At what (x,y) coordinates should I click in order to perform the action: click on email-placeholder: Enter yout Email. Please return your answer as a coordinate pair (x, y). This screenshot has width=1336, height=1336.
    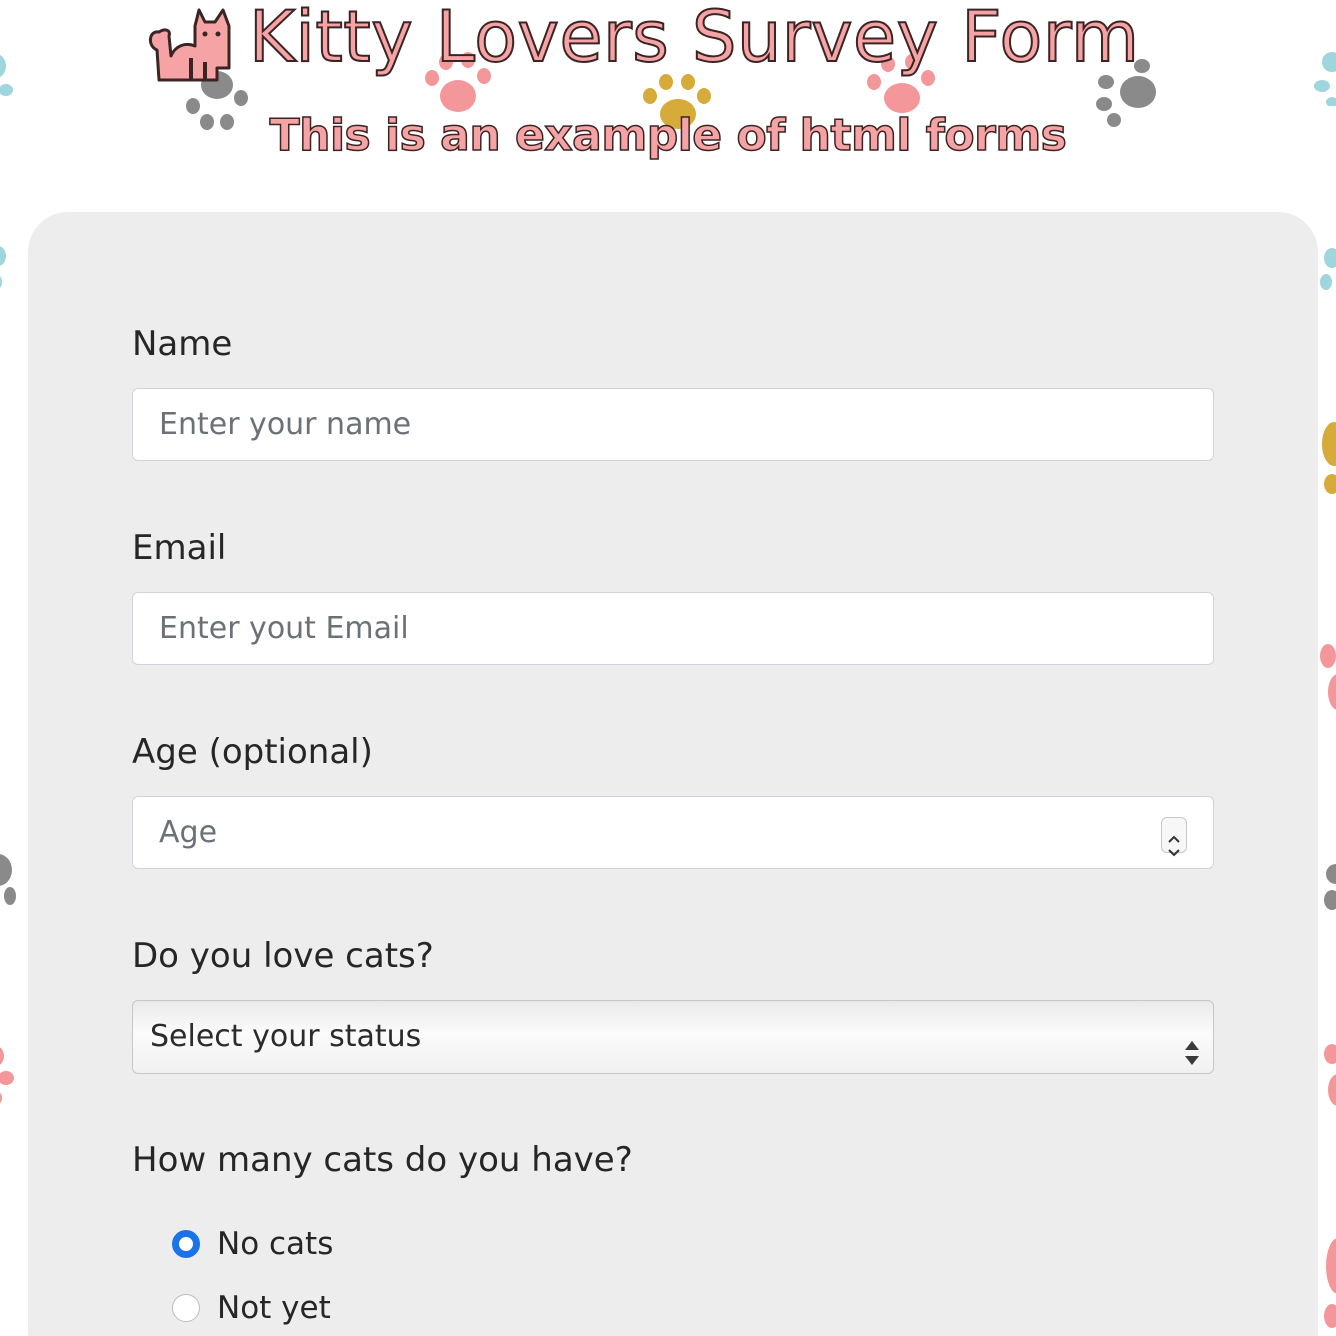
    Looking at the image, I should click on (284, 628).